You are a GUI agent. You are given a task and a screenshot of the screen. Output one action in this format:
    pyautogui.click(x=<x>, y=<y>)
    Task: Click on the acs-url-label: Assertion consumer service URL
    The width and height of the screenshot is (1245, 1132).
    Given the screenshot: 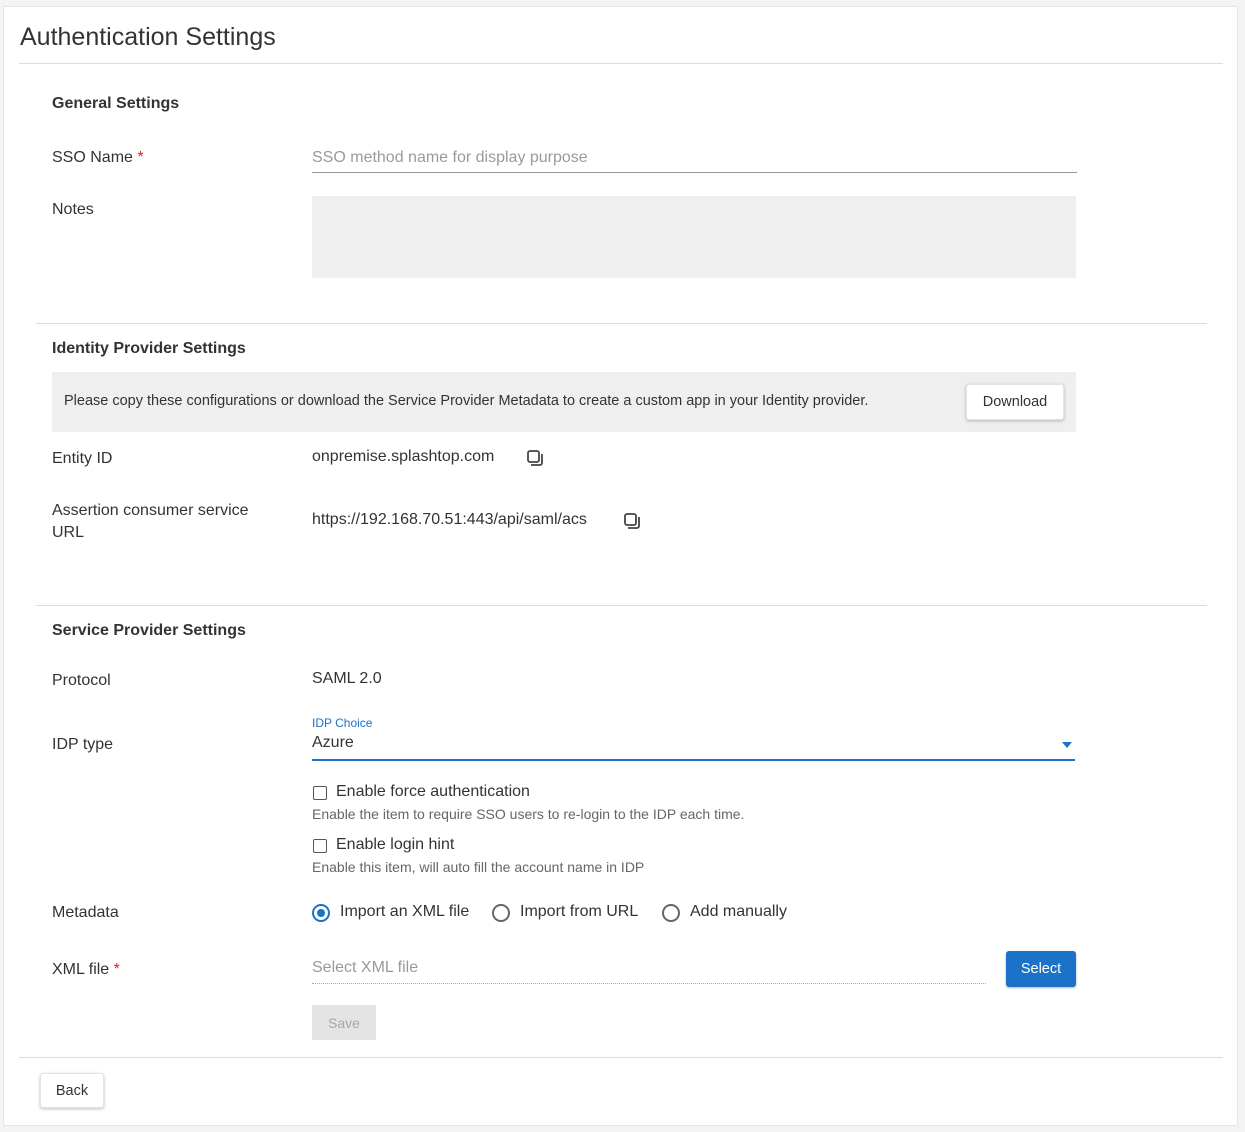 What is the action you would take?
    pyautogui.click(x=150, y=522)
    